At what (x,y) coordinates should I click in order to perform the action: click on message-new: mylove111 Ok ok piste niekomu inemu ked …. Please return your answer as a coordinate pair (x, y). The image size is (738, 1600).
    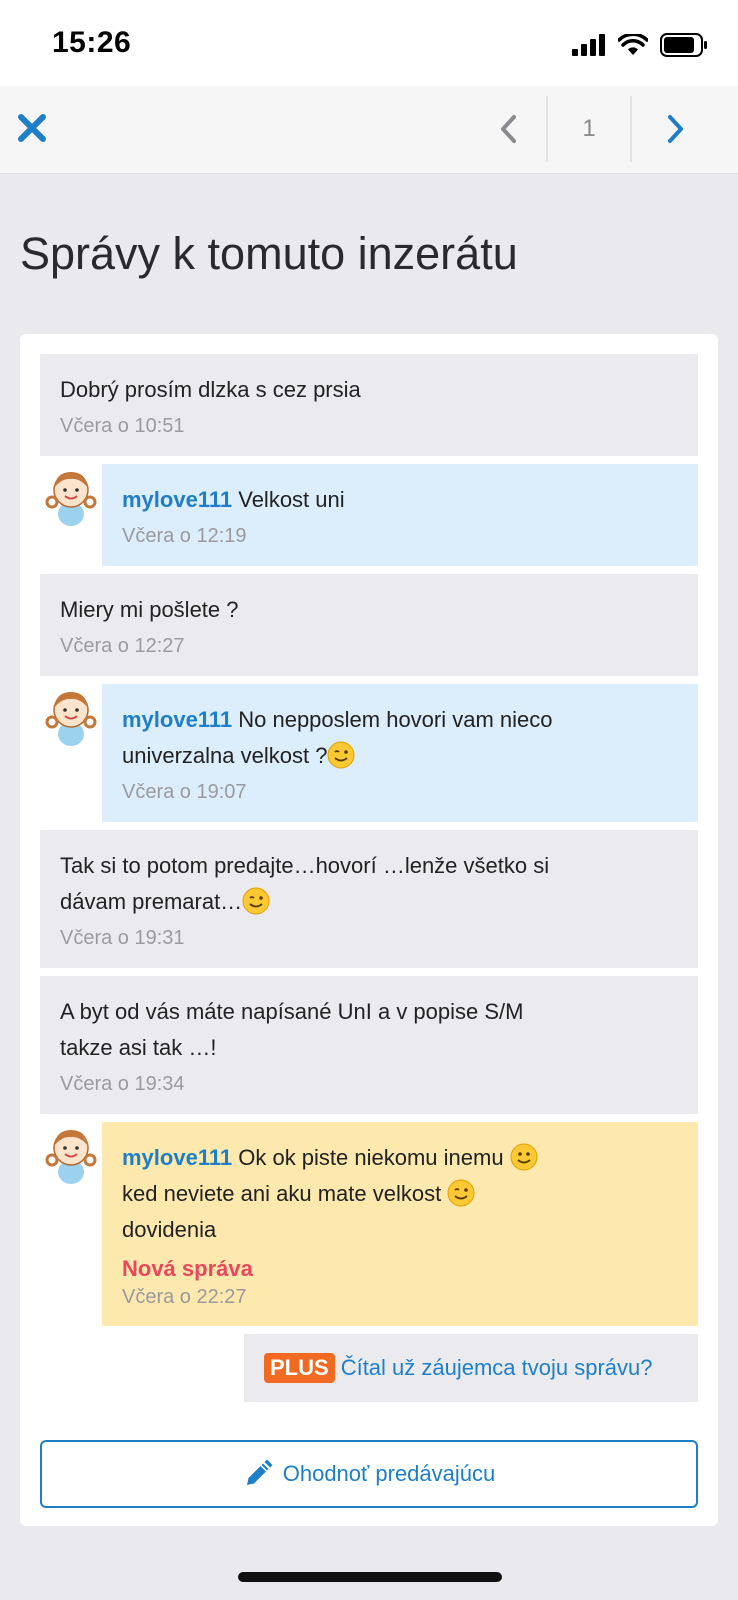
    Looking at the image, I should click on (400, 1224).